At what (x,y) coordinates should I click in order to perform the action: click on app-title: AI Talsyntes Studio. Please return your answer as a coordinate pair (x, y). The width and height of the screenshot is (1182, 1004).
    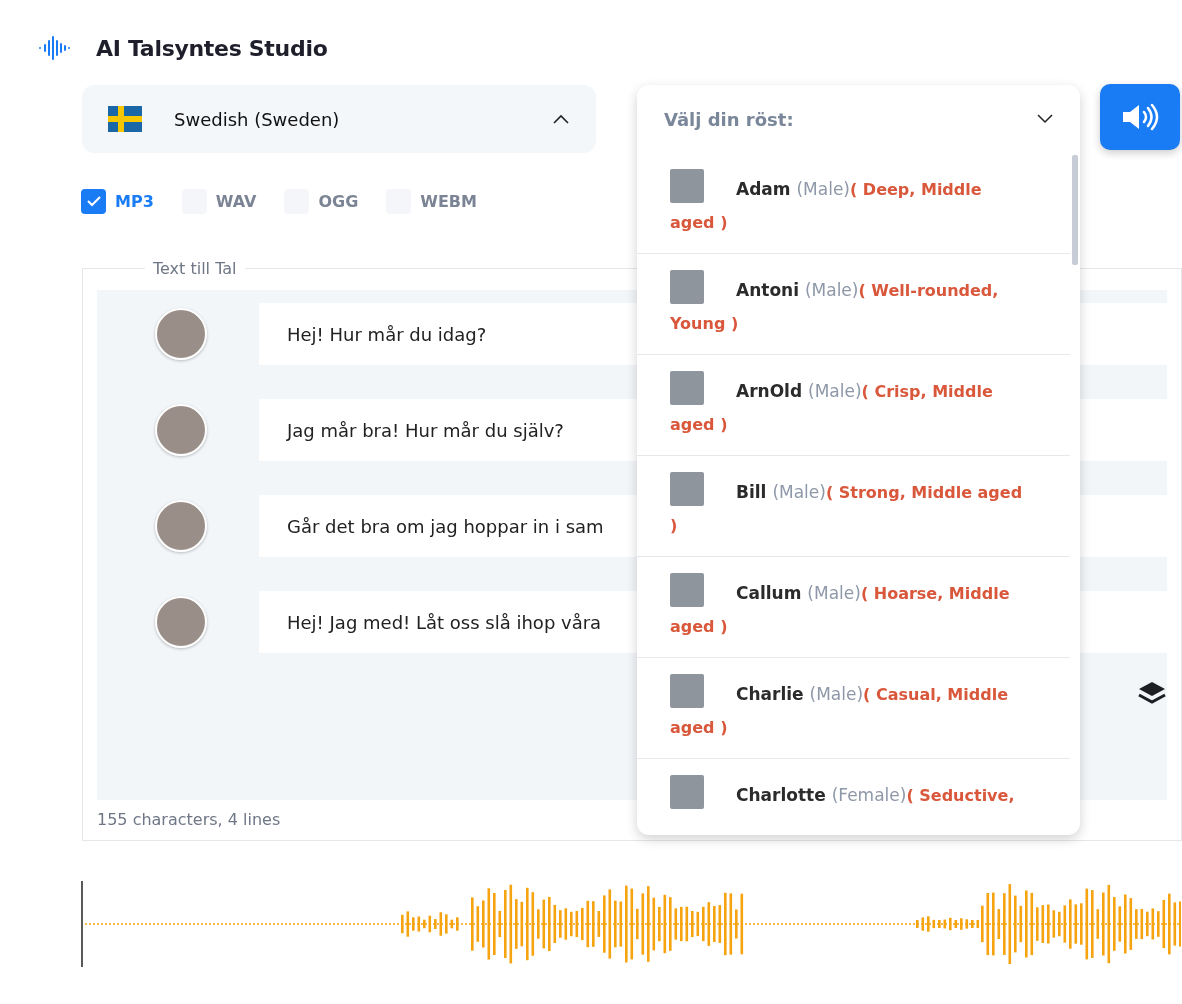
    Looking at the image, I should click on (212, 48).